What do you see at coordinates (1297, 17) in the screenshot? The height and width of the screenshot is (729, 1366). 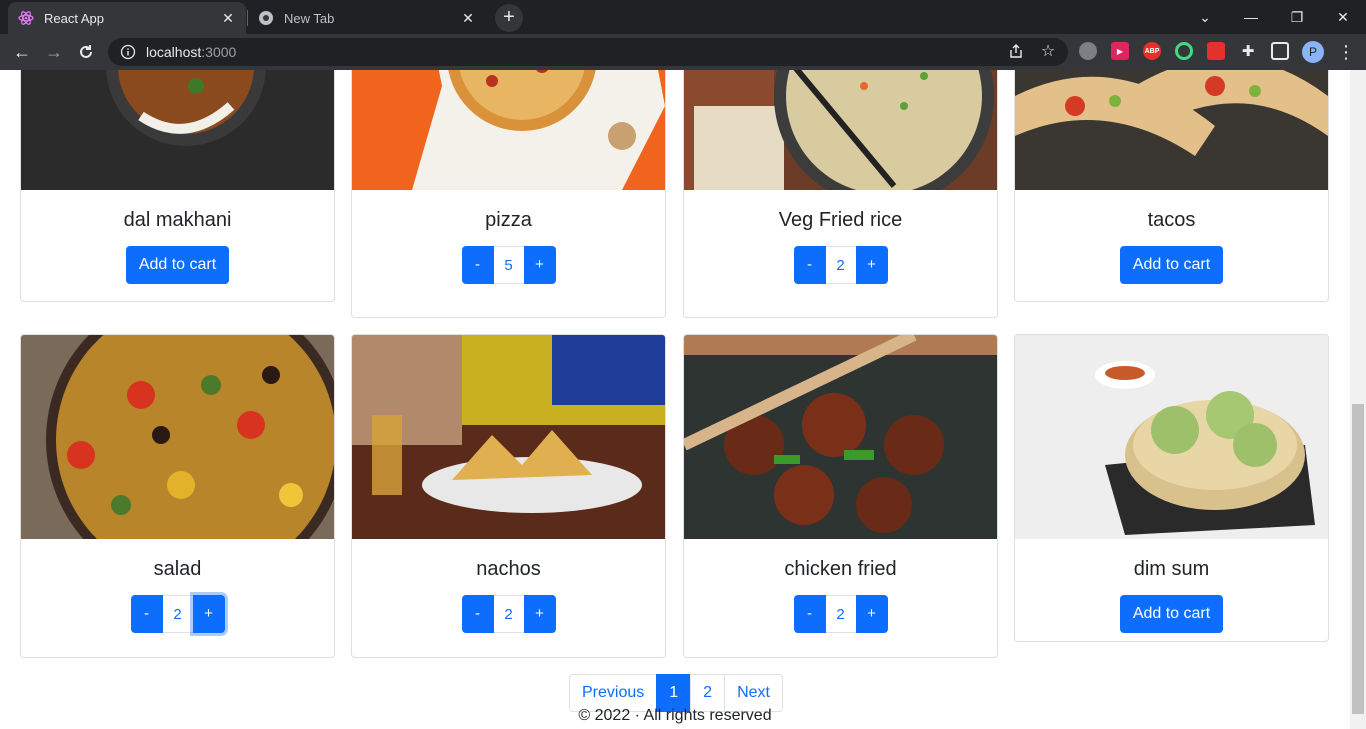 I see `restore-icon: ❐` at bounding box center [1297, 17].